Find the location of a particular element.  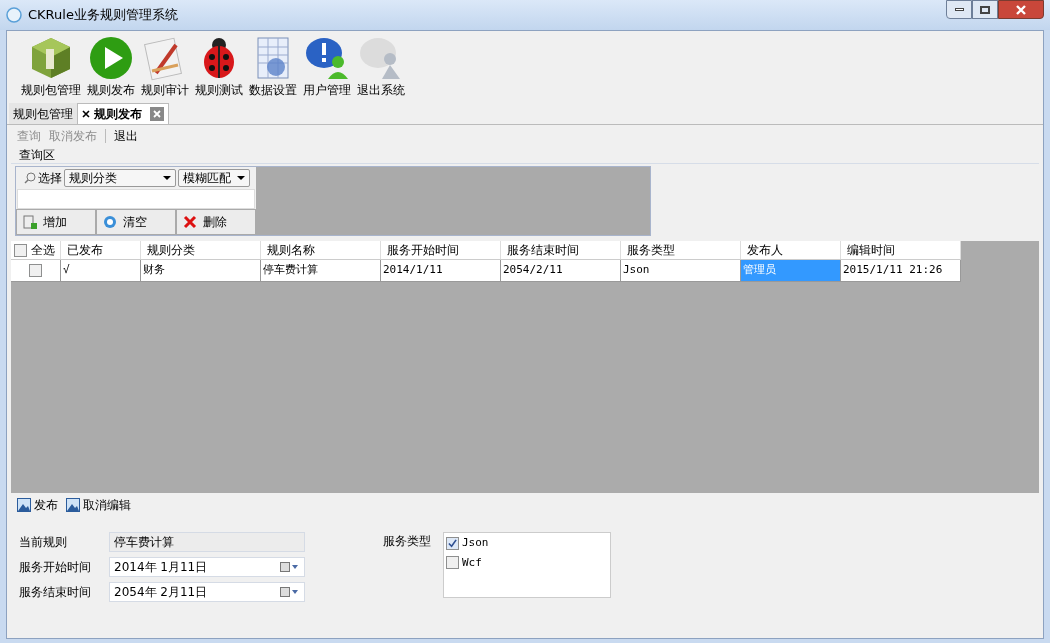

column-header: 全选 is located at coordinates (36, 250).